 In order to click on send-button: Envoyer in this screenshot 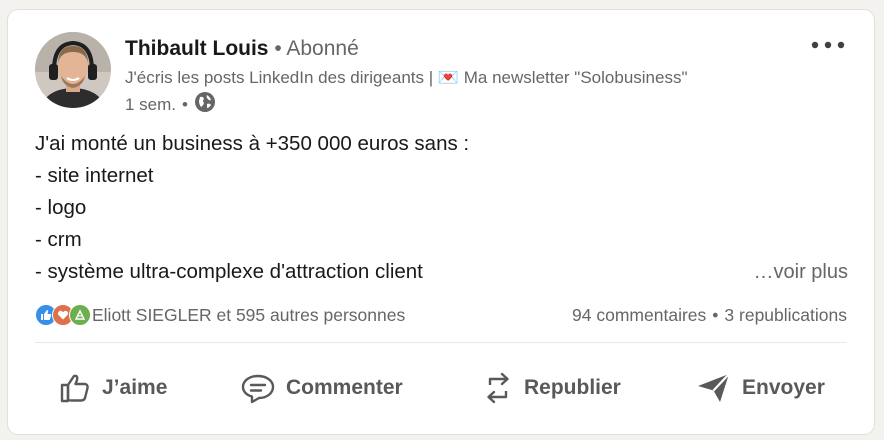, I will do `click(760, 388)`.